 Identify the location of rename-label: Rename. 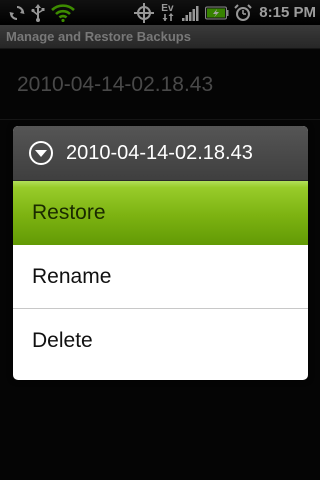
(72, 276).